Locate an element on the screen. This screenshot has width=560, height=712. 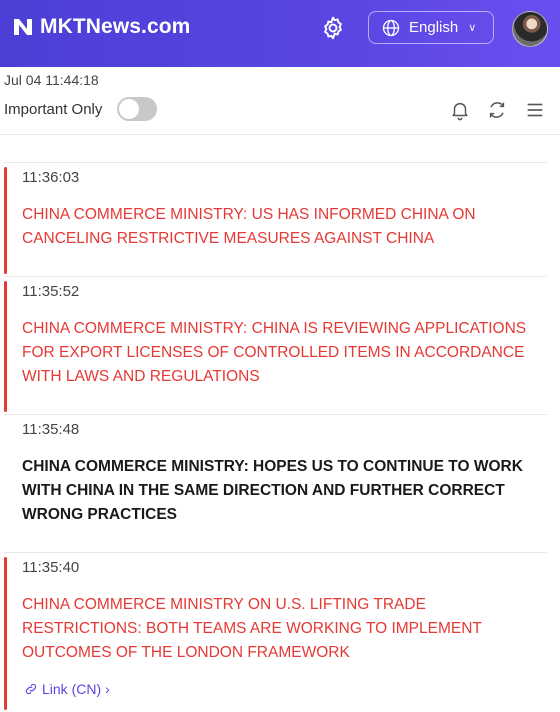
current-datetime: Jul 04 11:44:18 is located at coordinates (51, 80).